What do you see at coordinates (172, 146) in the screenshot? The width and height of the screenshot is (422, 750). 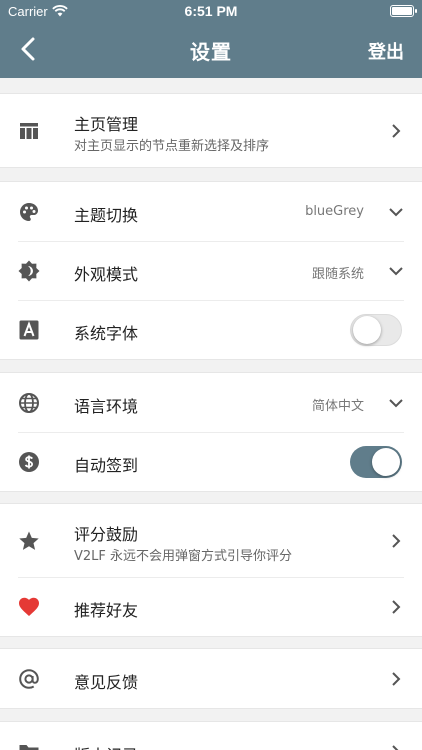 I see `setting-description: 对主页显示的节点重新选择及排序` at bounding box center [172, 146].